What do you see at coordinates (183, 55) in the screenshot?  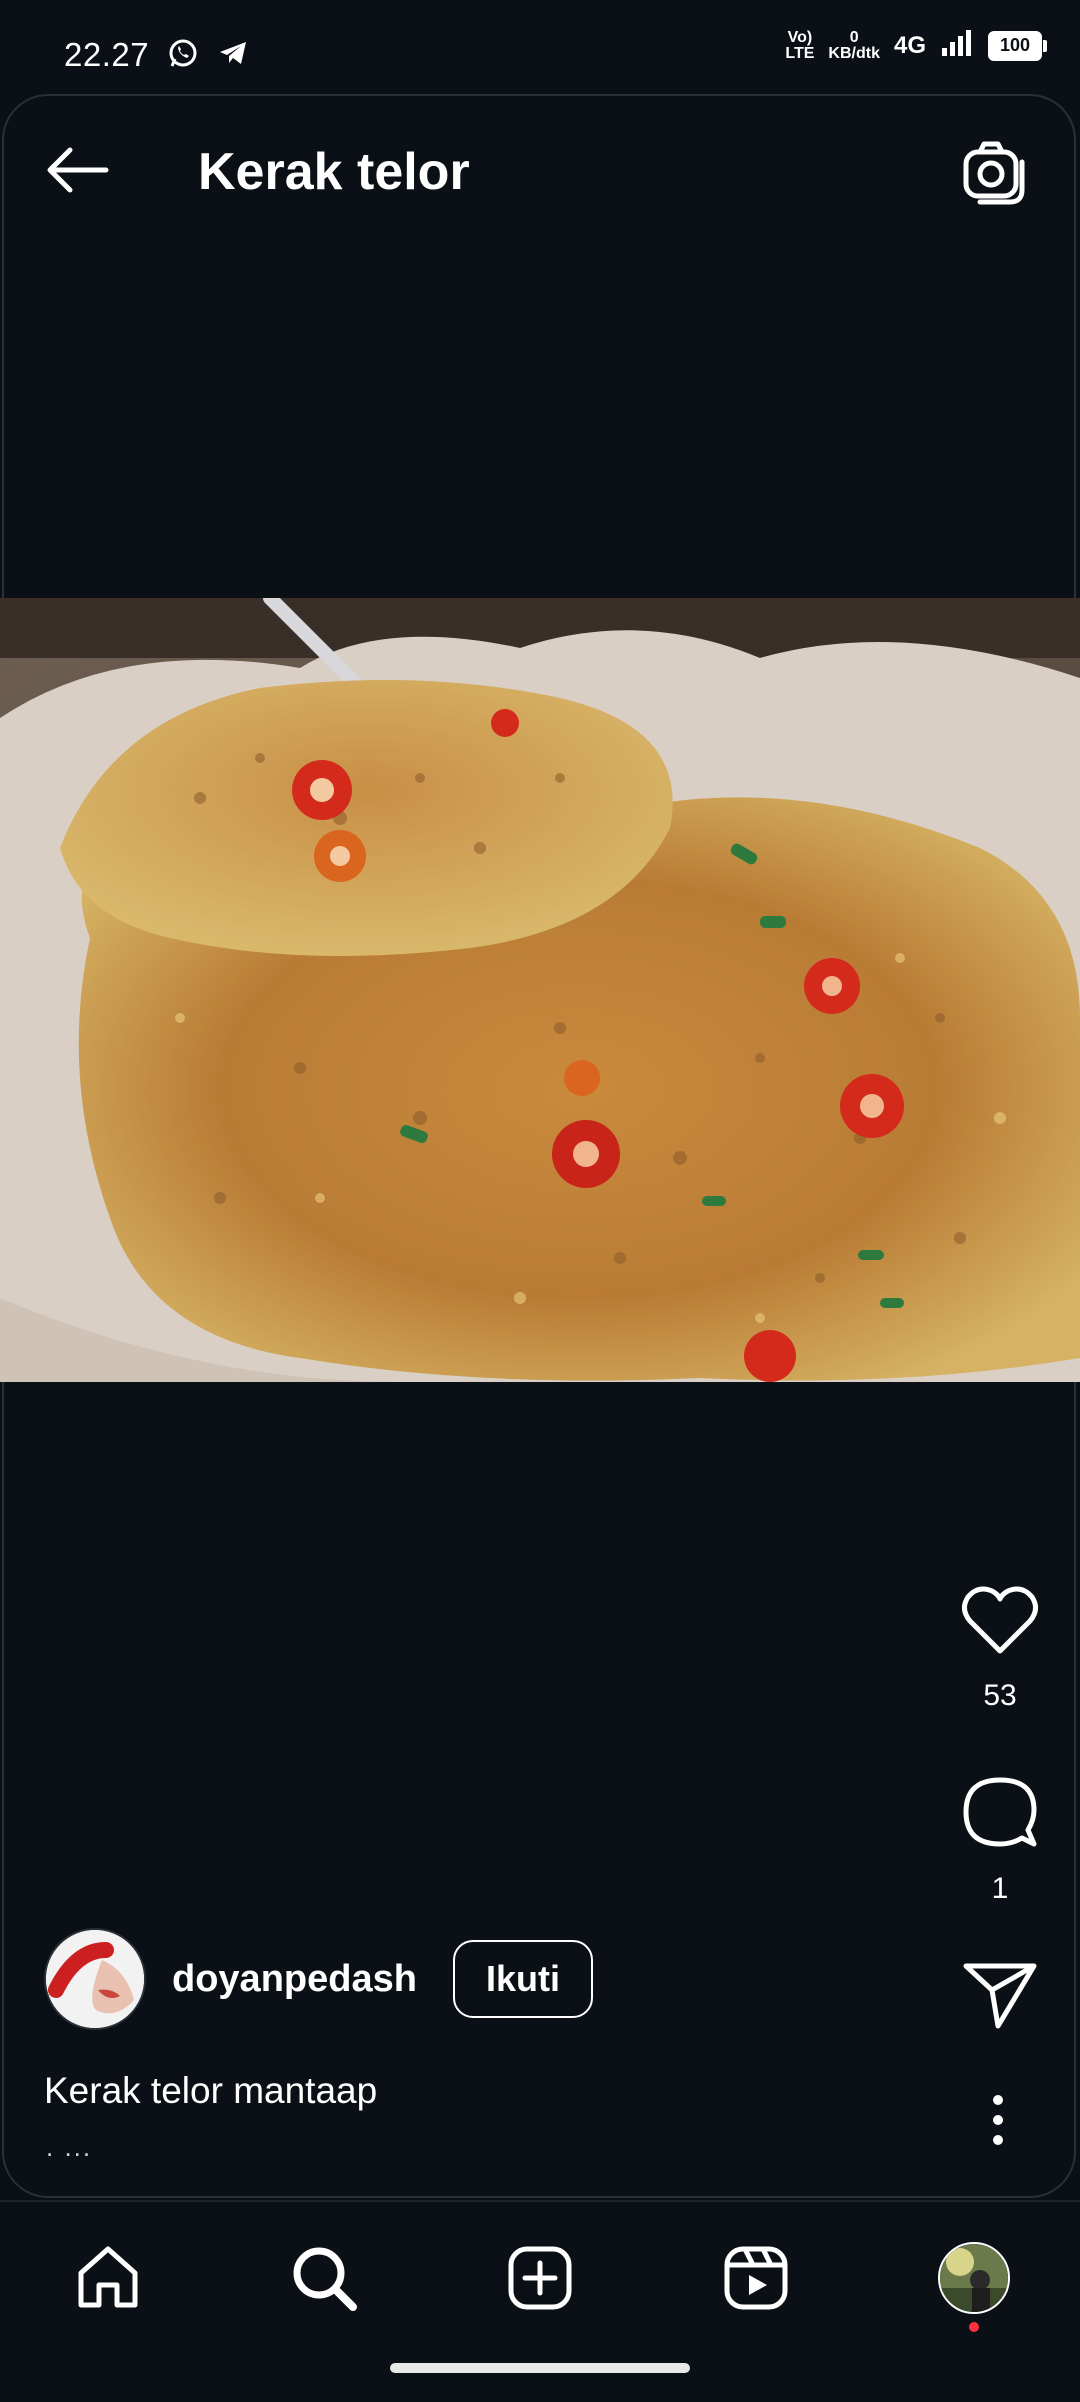 I see `whatsapp-icon` at bounding box center [183, 55].